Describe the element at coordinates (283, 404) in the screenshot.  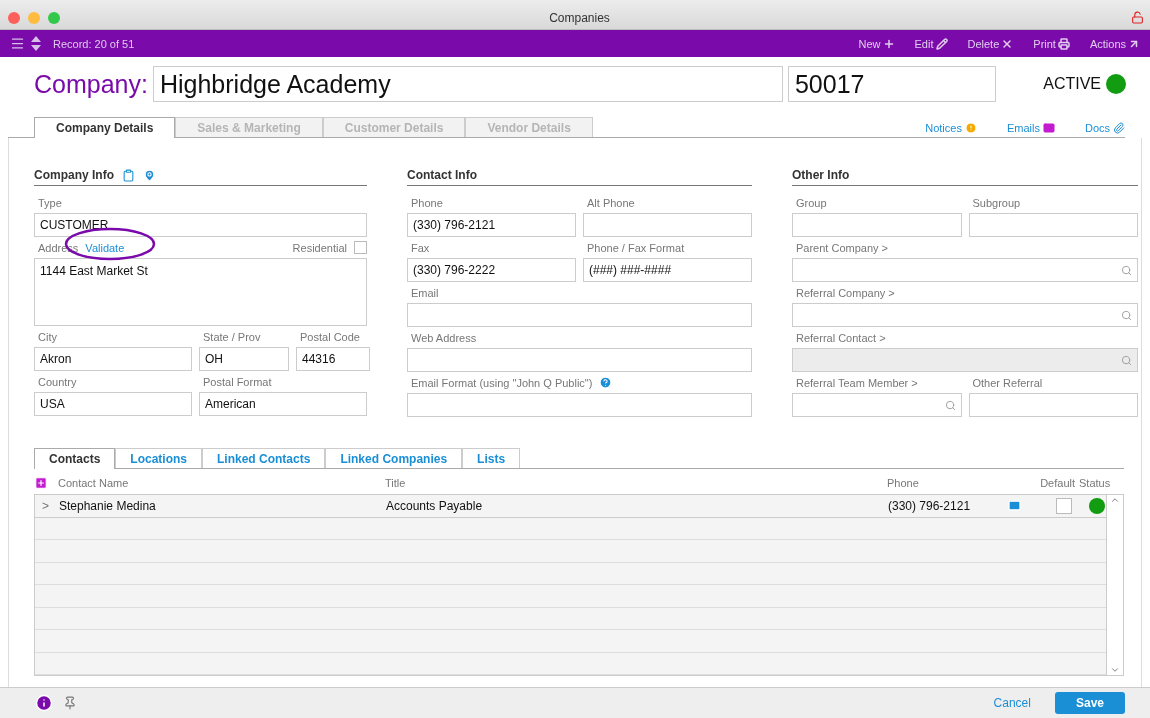
I see `input-field: American` at that location.